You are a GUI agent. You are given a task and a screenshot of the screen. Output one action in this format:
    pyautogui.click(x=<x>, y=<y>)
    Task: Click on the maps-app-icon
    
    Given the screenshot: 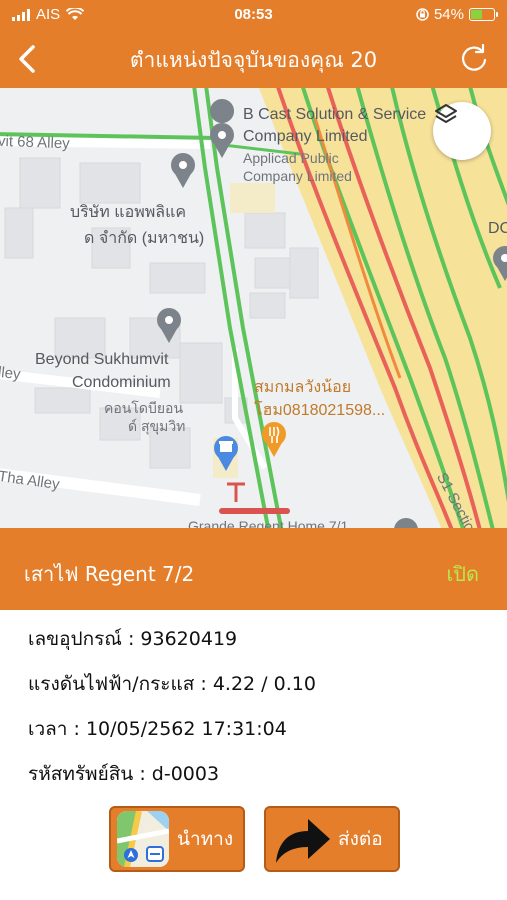 What is the action you would take?
    pyautogui.click(x=143, y=839)
    